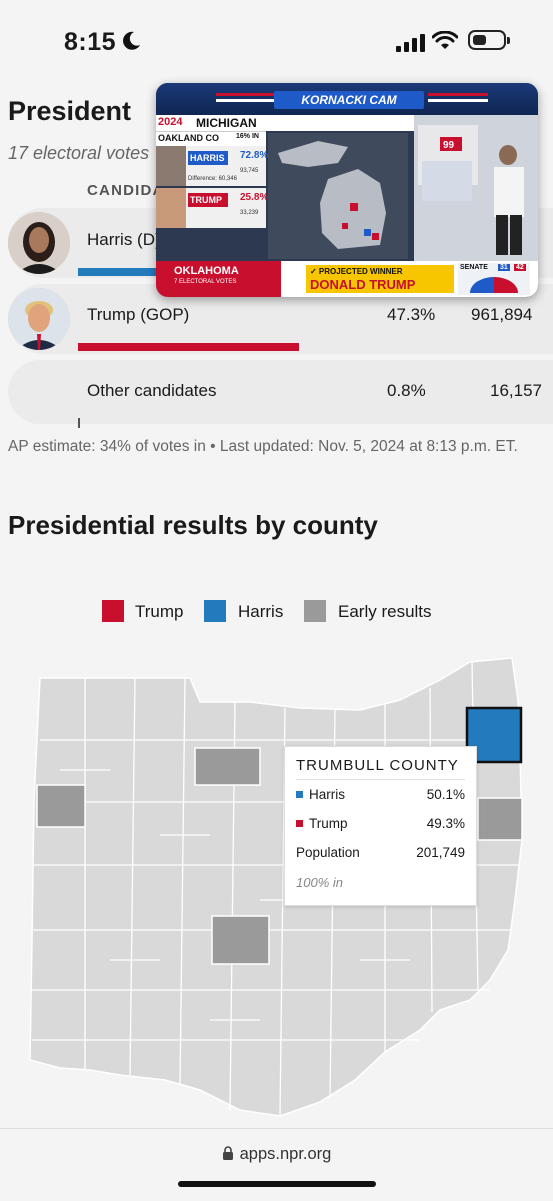  I want to click on pip-state-header: 2024 MICHIGAN, so click(285, 123).